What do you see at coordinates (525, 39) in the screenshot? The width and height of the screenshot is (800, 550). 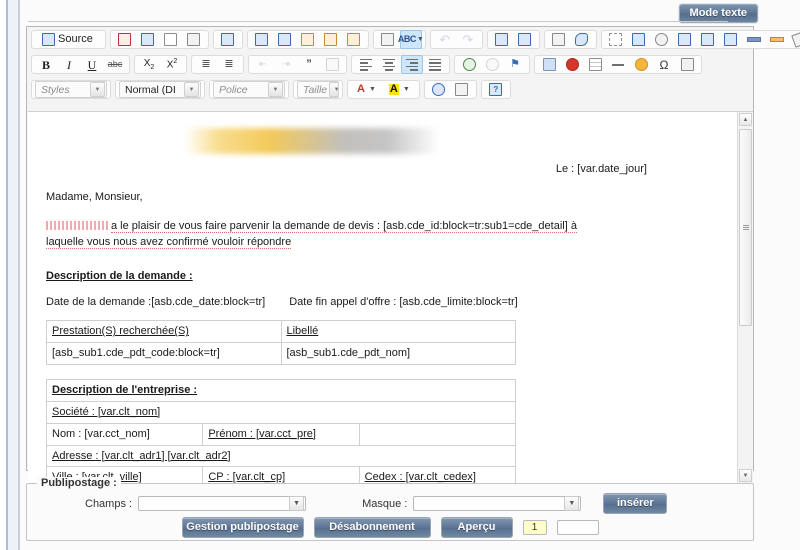 I see `replace-button` at bounding box center [525, 39].